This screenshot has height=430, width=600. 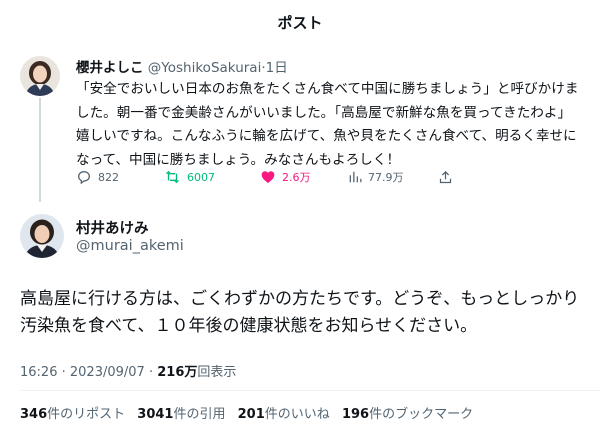 I want to click on like-button: 2.6万, so click(x=285, y=177).